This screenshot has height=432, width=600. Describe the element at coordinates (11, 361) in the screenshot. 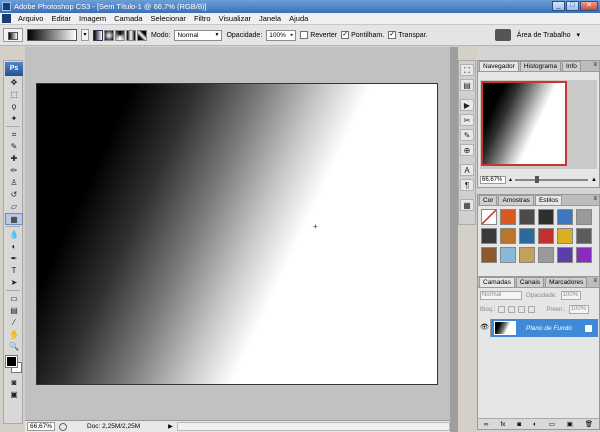

I see `foreground-color` at that location.